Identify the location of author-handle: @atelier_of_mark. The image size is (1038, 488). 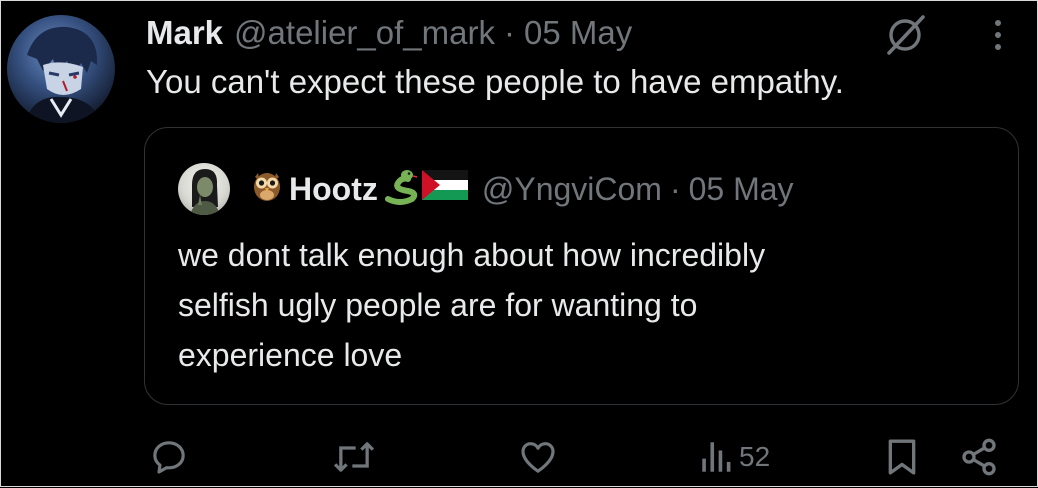
(364, 33).